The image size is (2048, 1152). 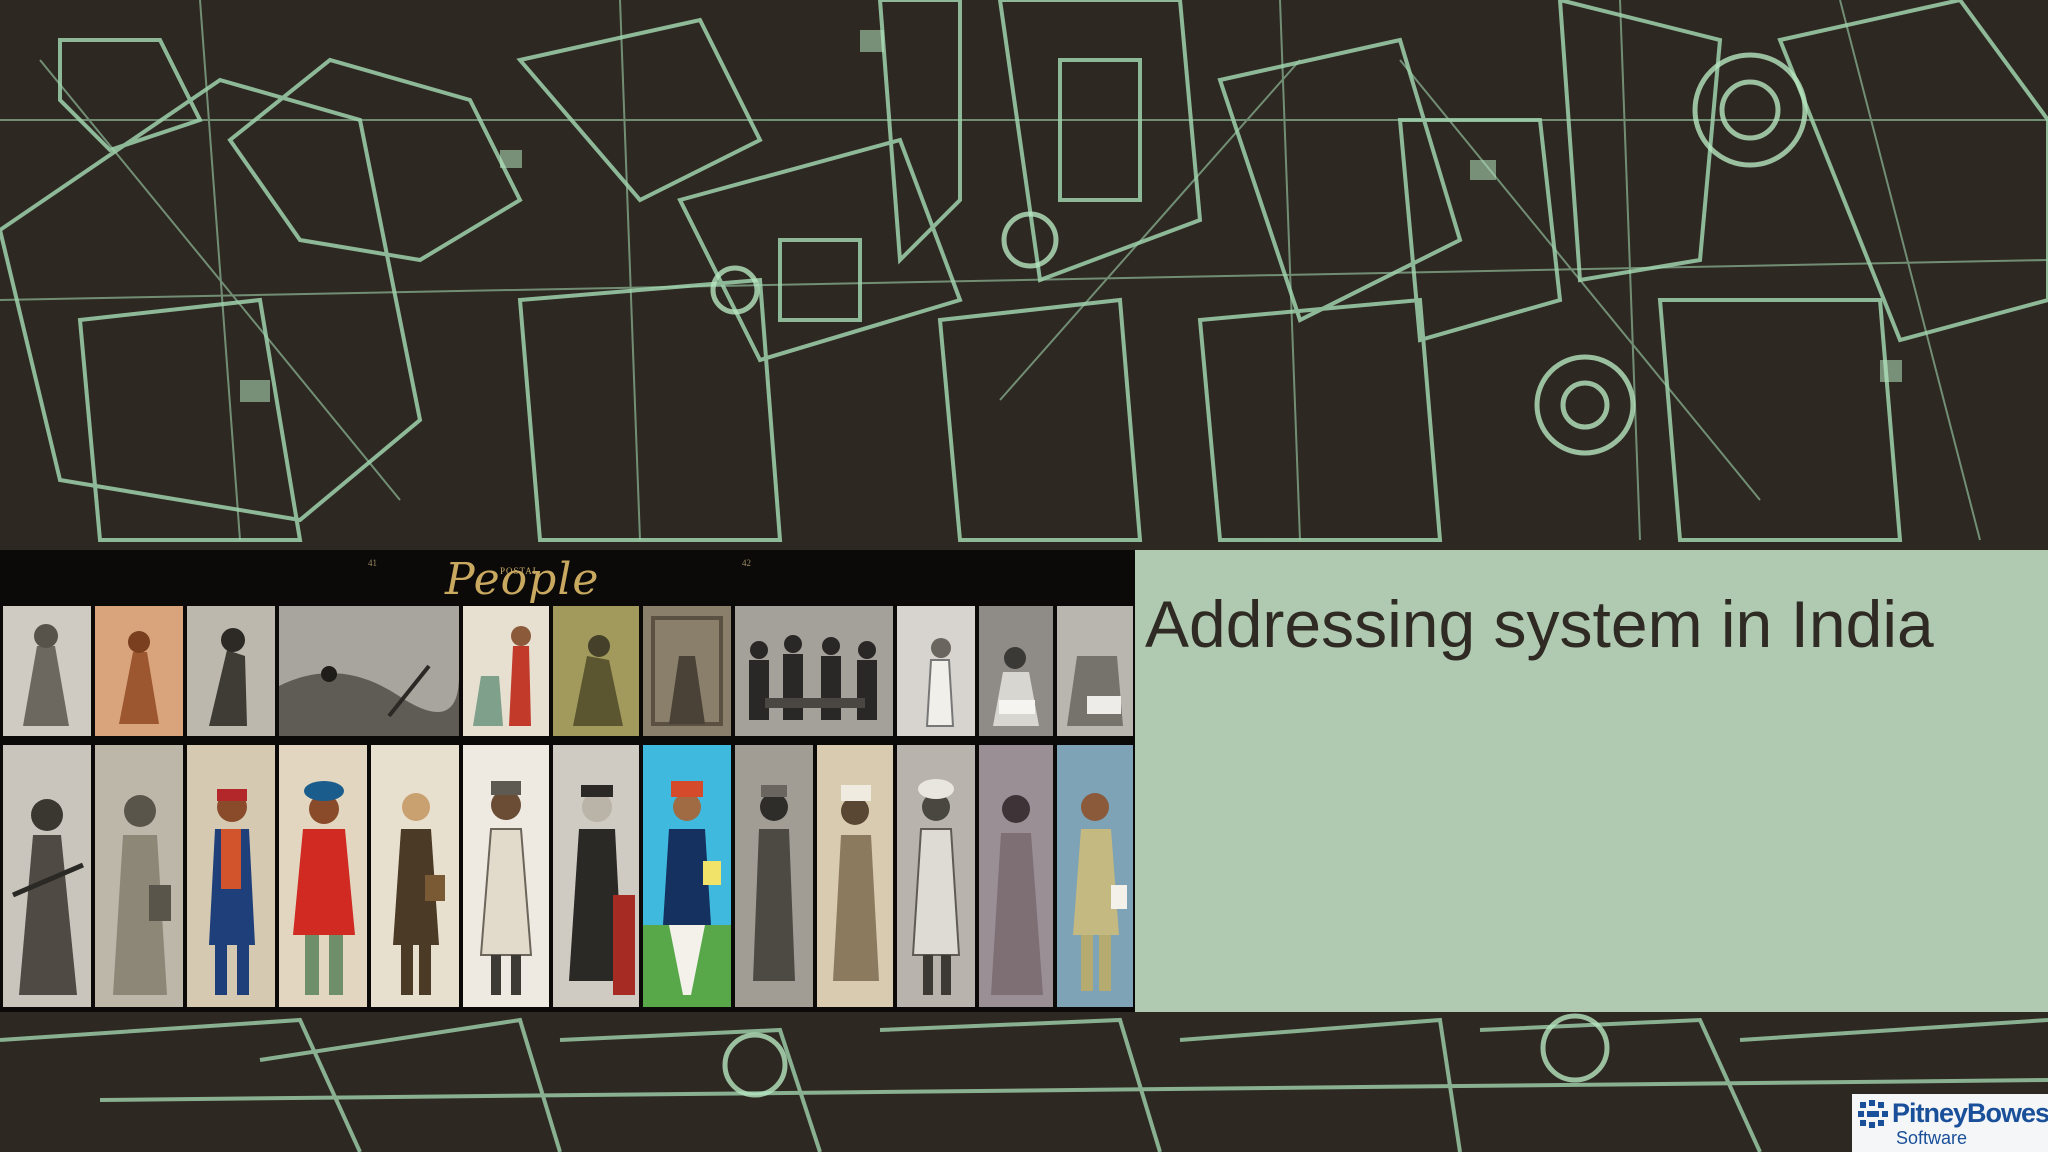 I want to click on logo-subtitle: Software, so click(x=1932, y=1138).